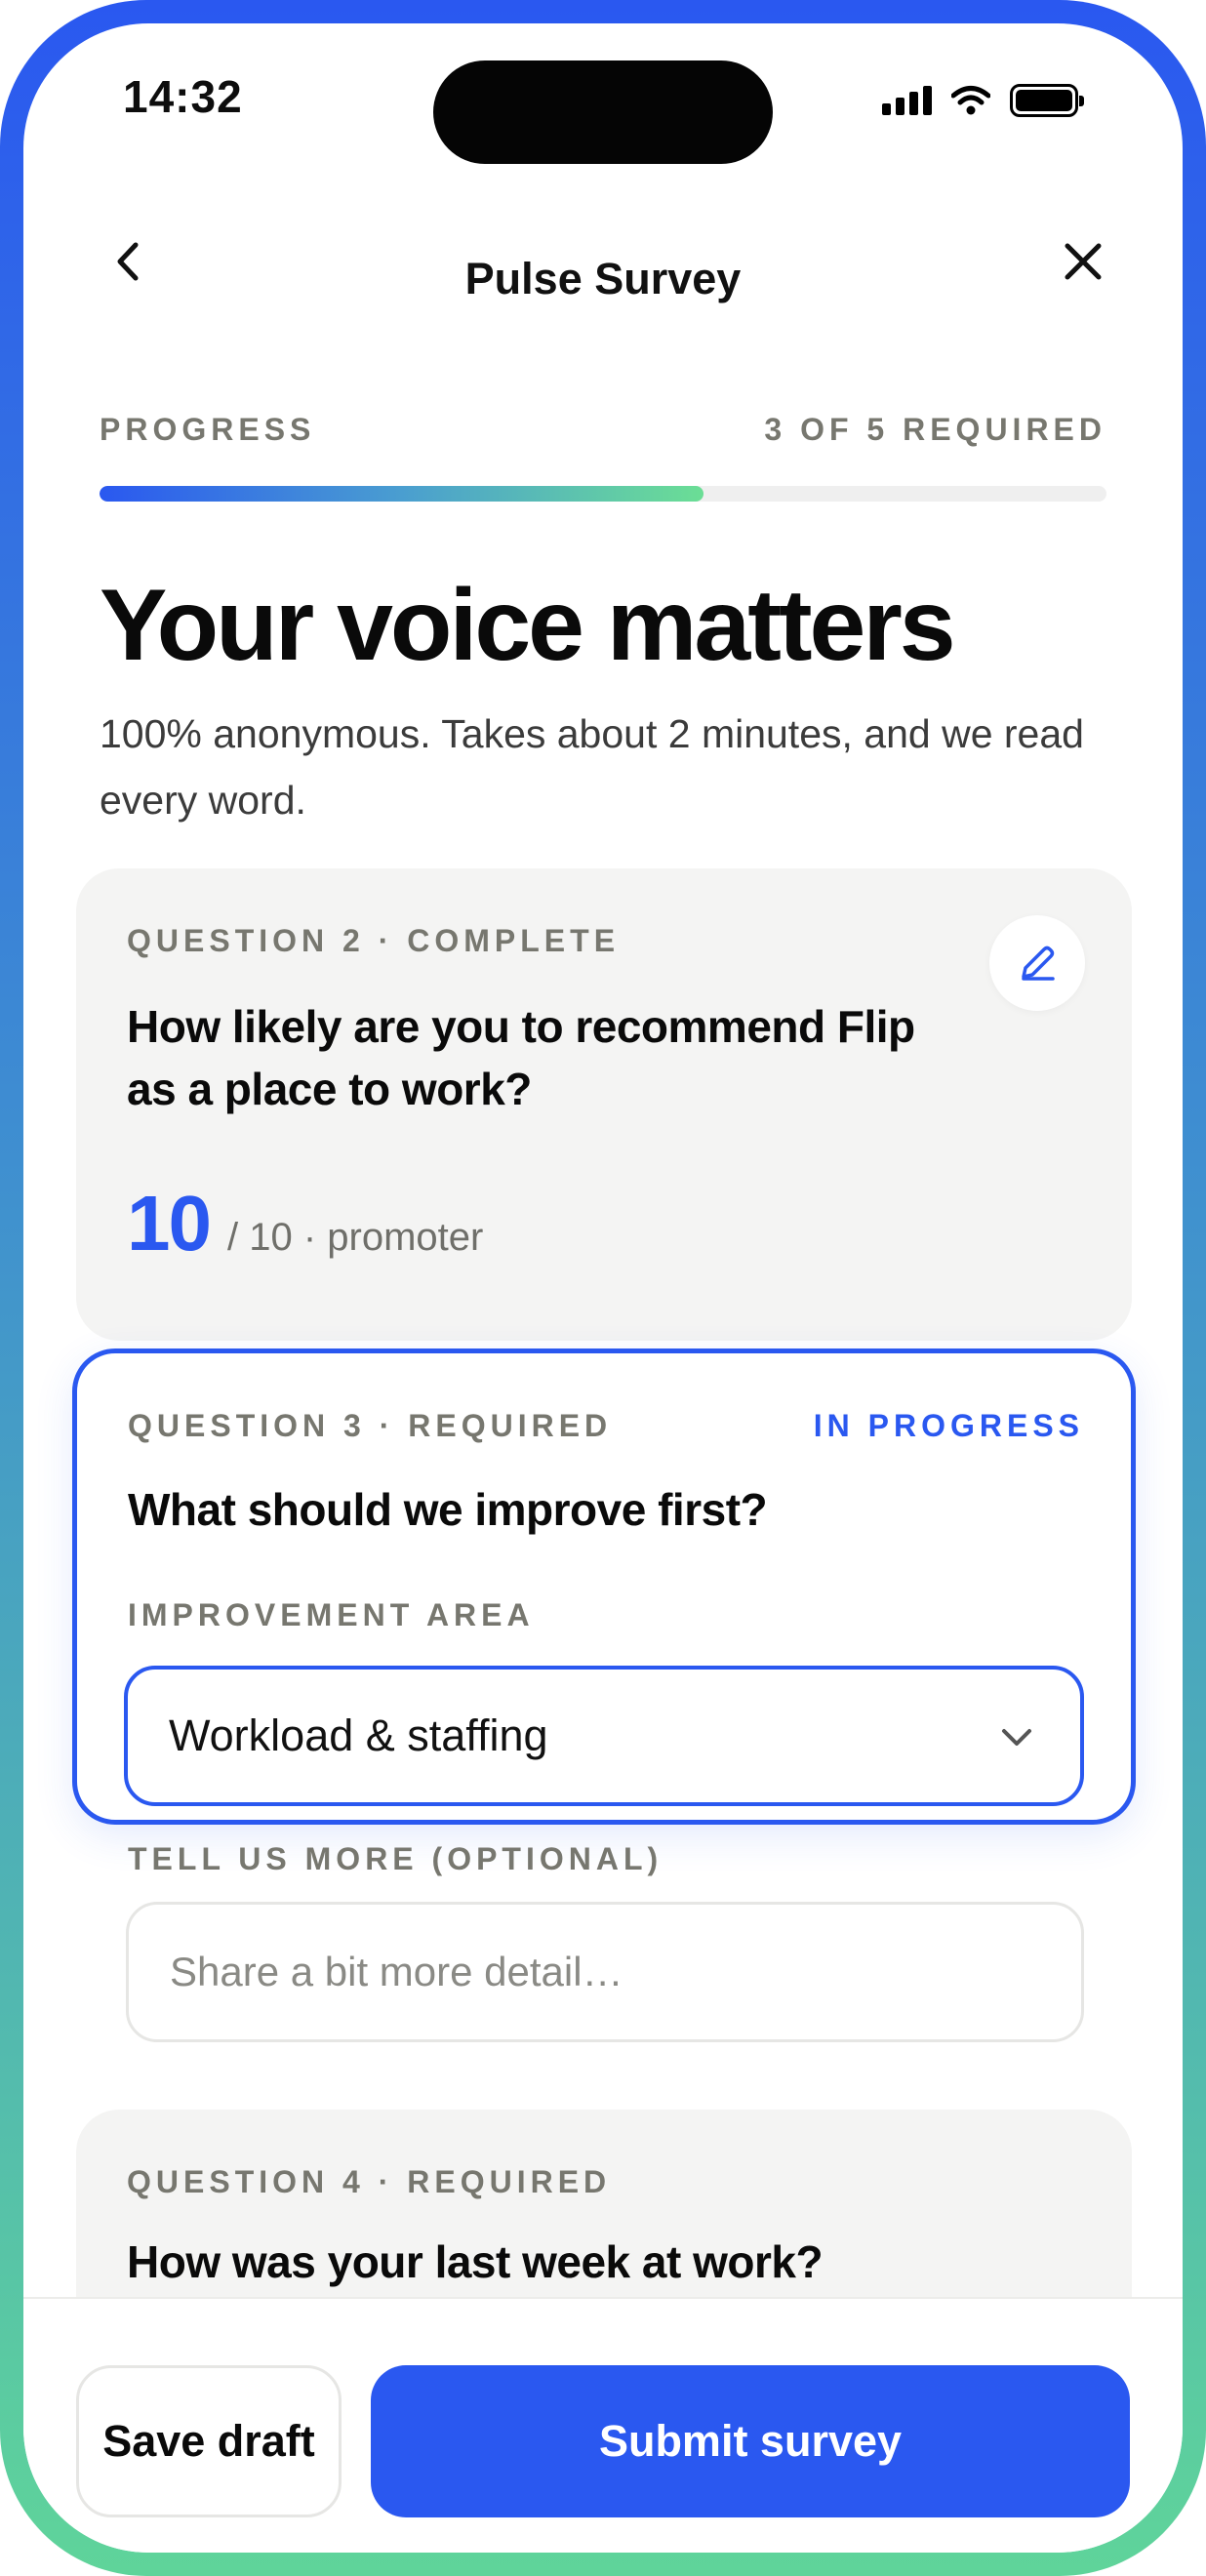 This screenshot has height=2576, width=1206. I want to click on progress-bar, so click(603, 494).